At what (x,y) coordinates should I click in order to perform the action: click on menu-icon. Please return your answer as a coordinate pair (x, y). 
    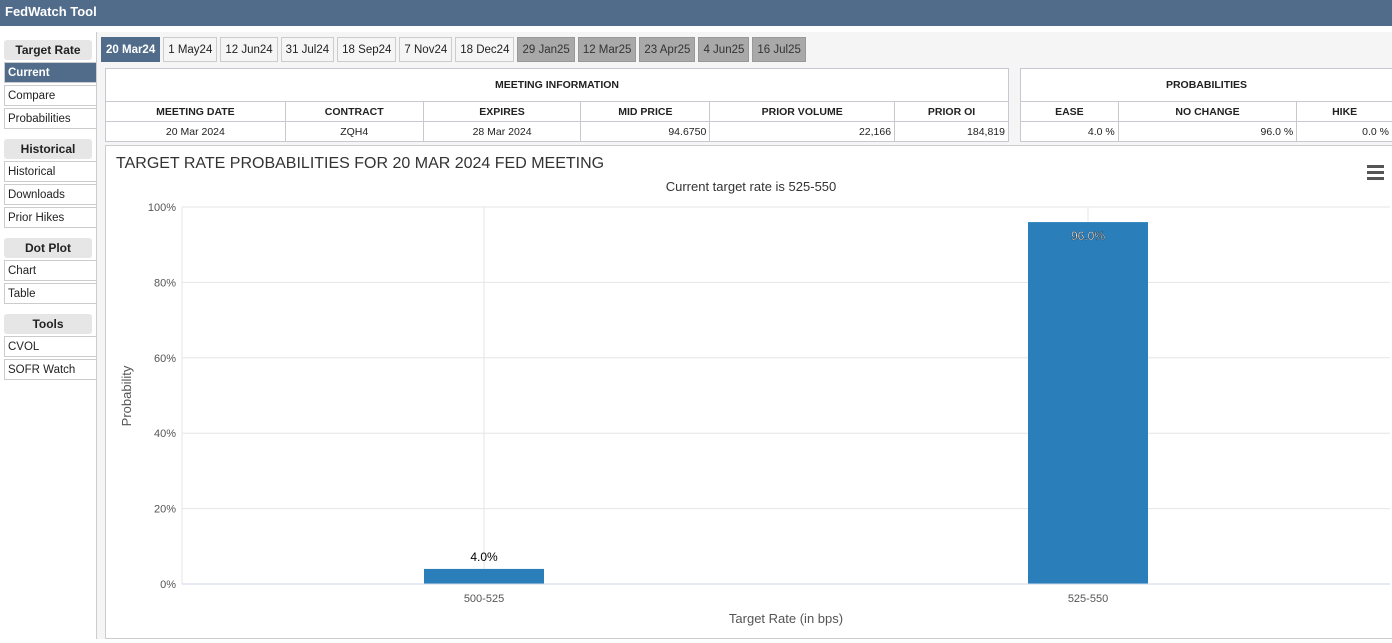
    Looking at the image, I should click on (1375, 172).